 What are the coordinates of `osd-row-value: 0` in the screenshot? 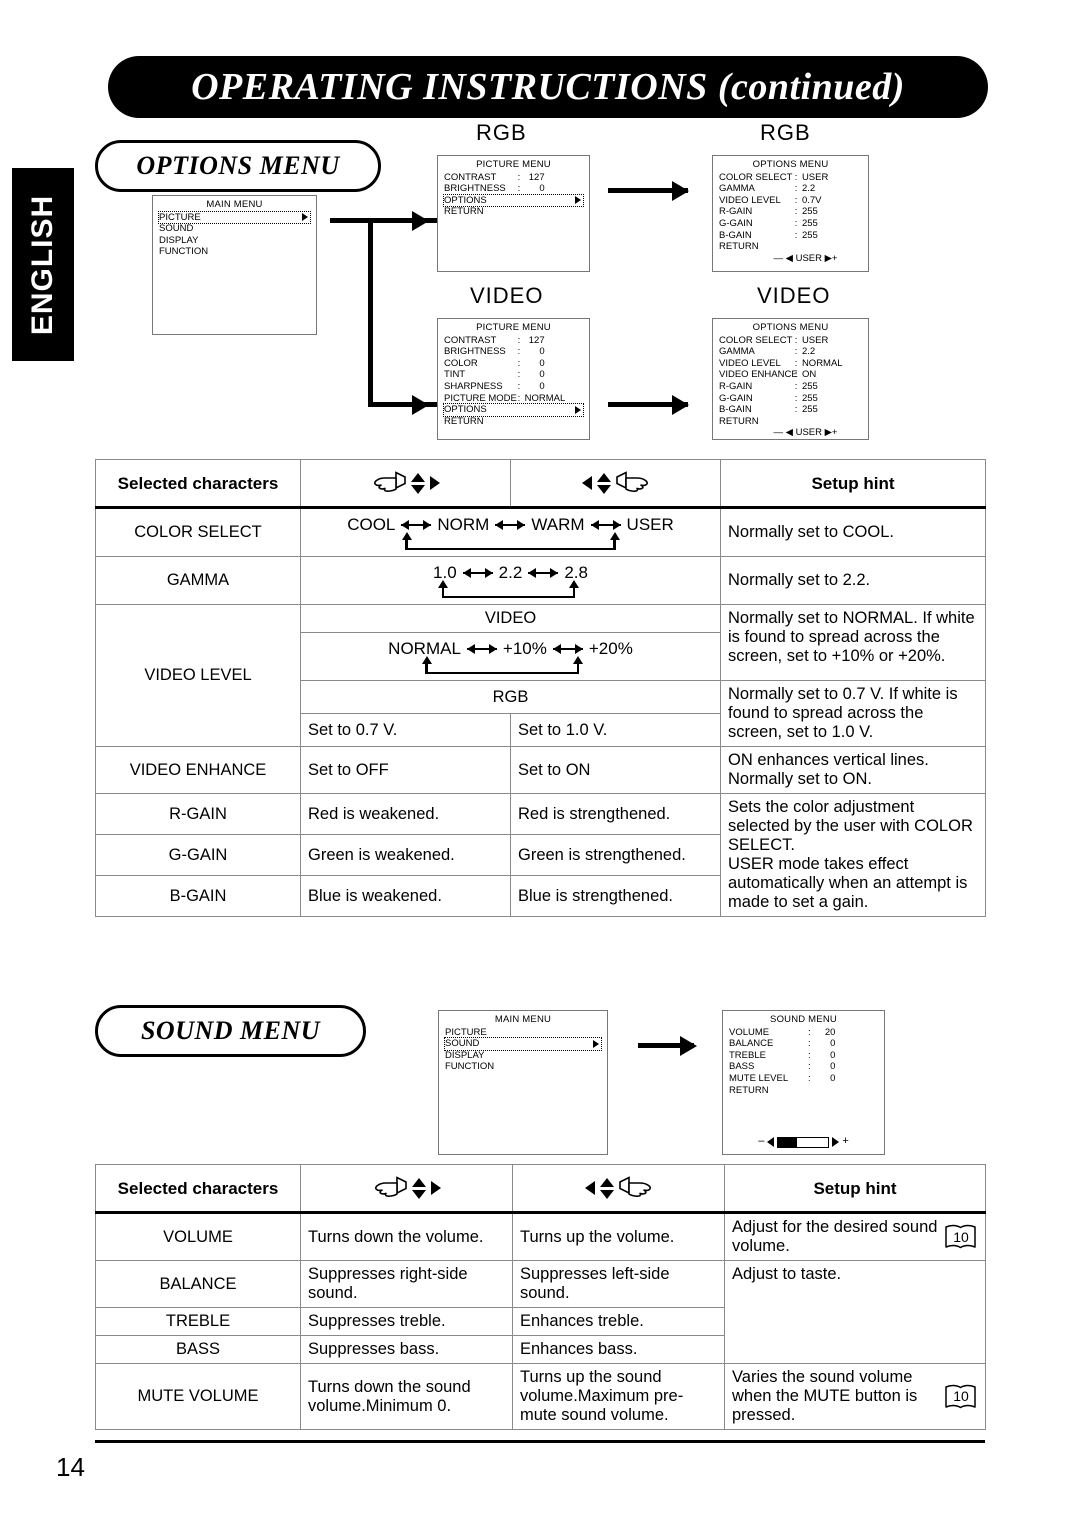 It's located at (542, 375).